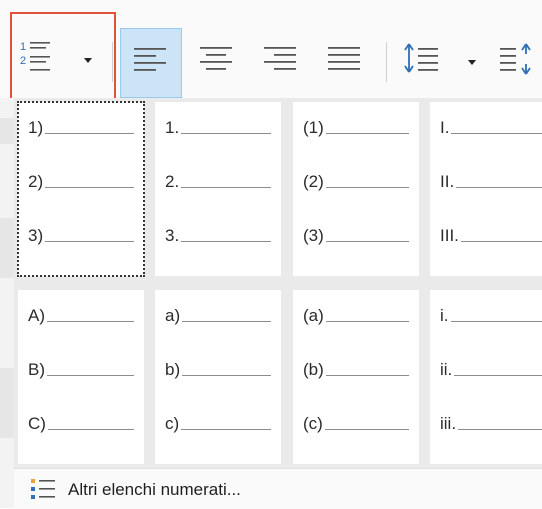 This screenshot has height=509, width=542. Describe the element at coordinates (172, 235) in the screenshot. I see `list-marker: 3.` at that location.